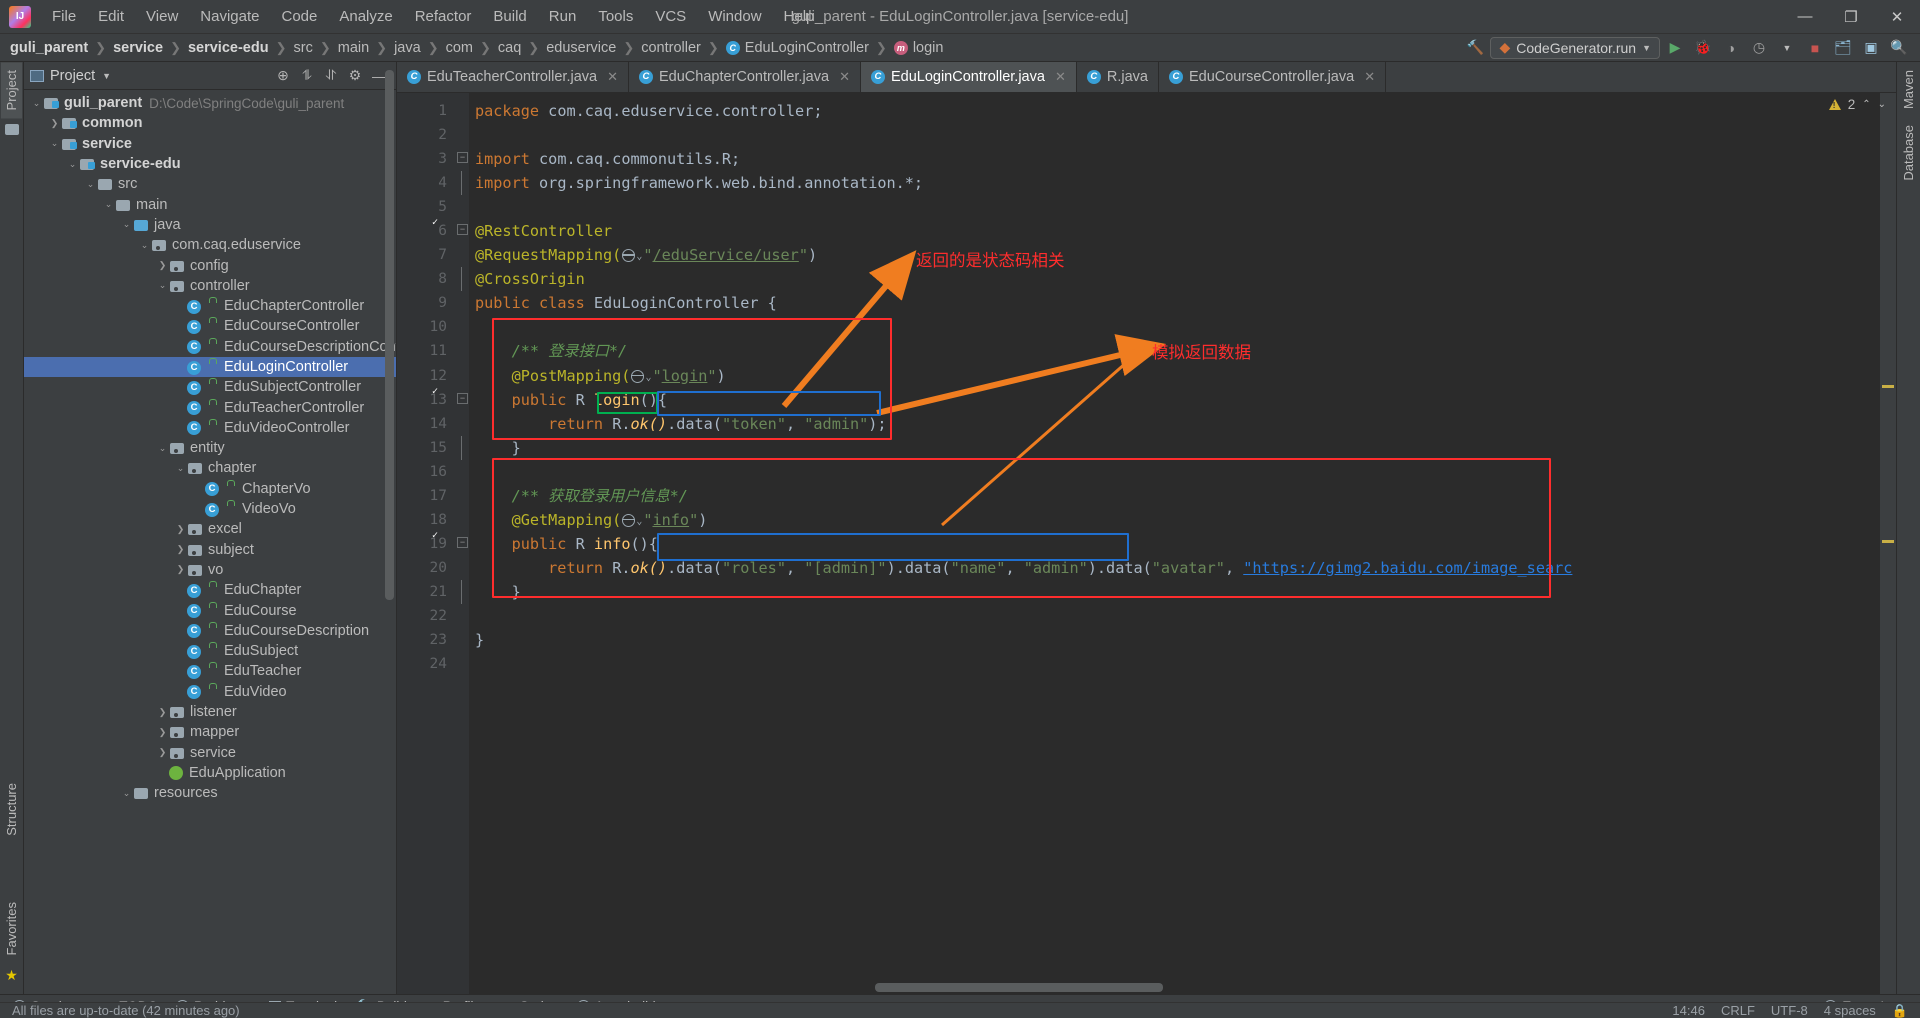  I want to click on tree-node-entity: ⌄ entity, so click(210, 448).